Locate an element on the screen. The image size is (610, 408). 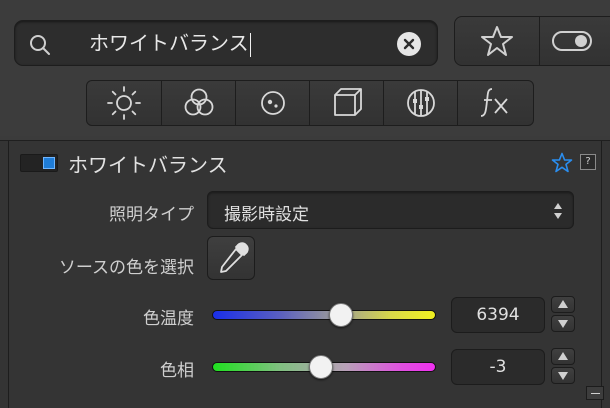
section-title: ホワイトバランス is located at coordinates (148, 165).